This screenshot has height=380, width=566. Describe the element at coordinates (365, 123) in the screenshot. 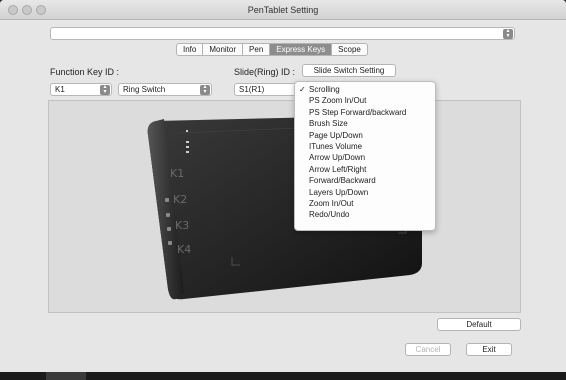

I see `menu-item-brush-size: Brush Size` at that location.